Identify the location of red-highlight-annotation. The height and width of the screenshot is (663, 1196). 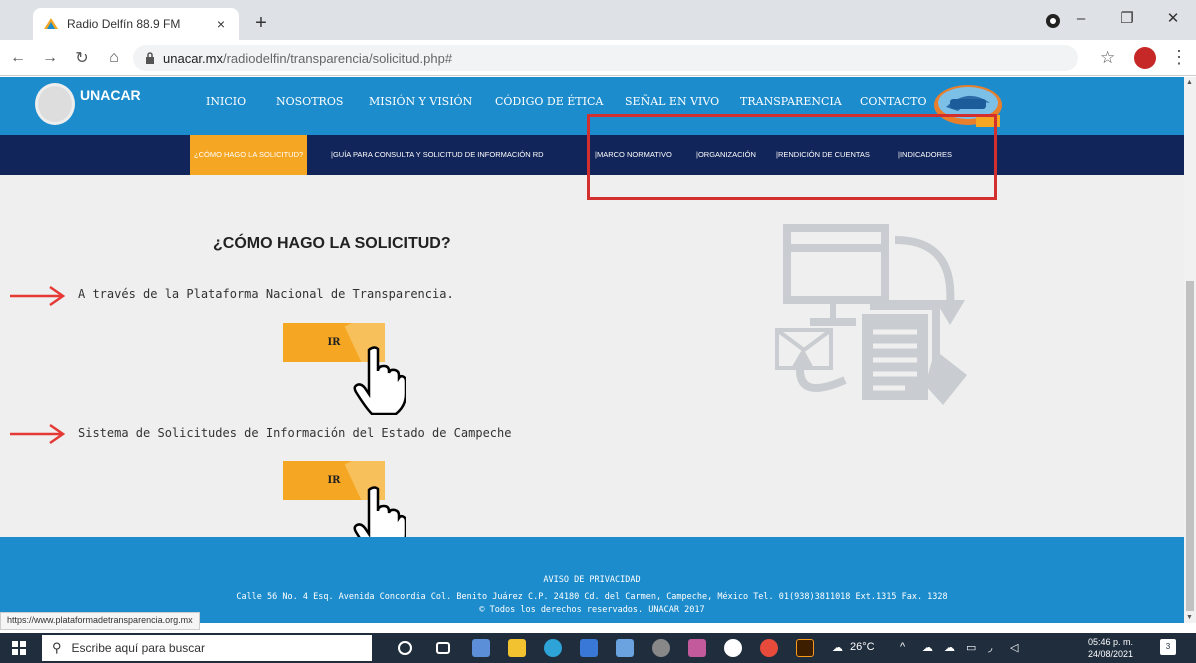
(792, 157).